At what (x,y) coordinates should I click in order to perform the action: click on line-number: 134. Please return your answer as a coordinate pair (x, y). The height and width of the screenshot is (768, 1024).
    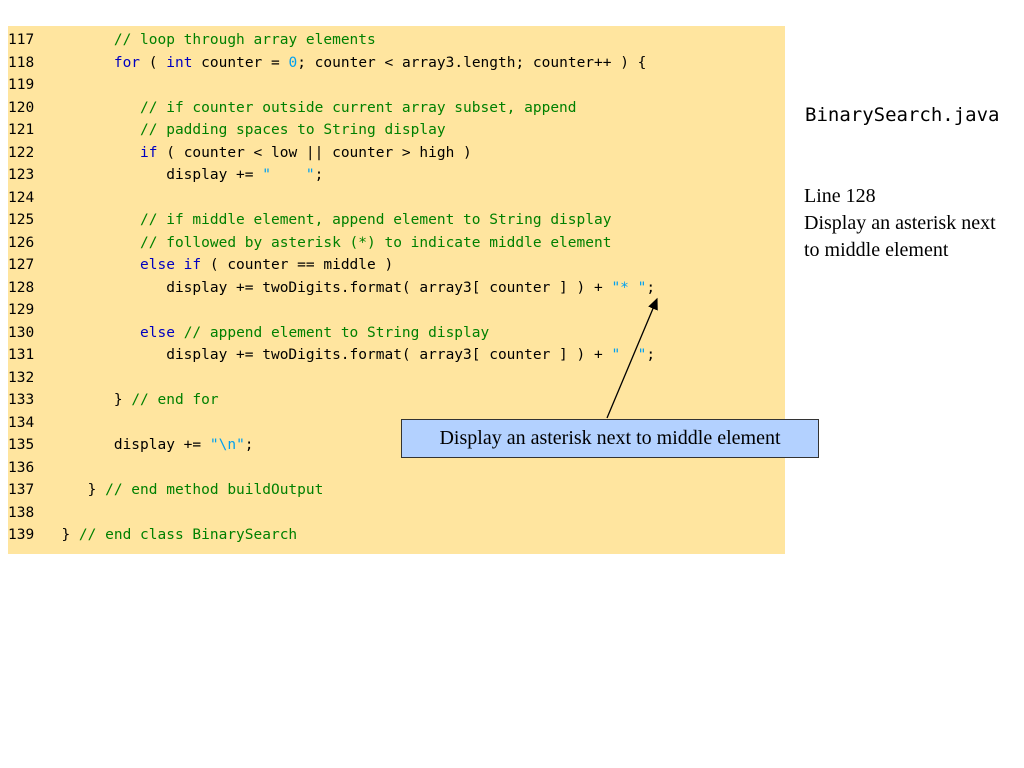
    Looking at the image, I should click on (21, 422).